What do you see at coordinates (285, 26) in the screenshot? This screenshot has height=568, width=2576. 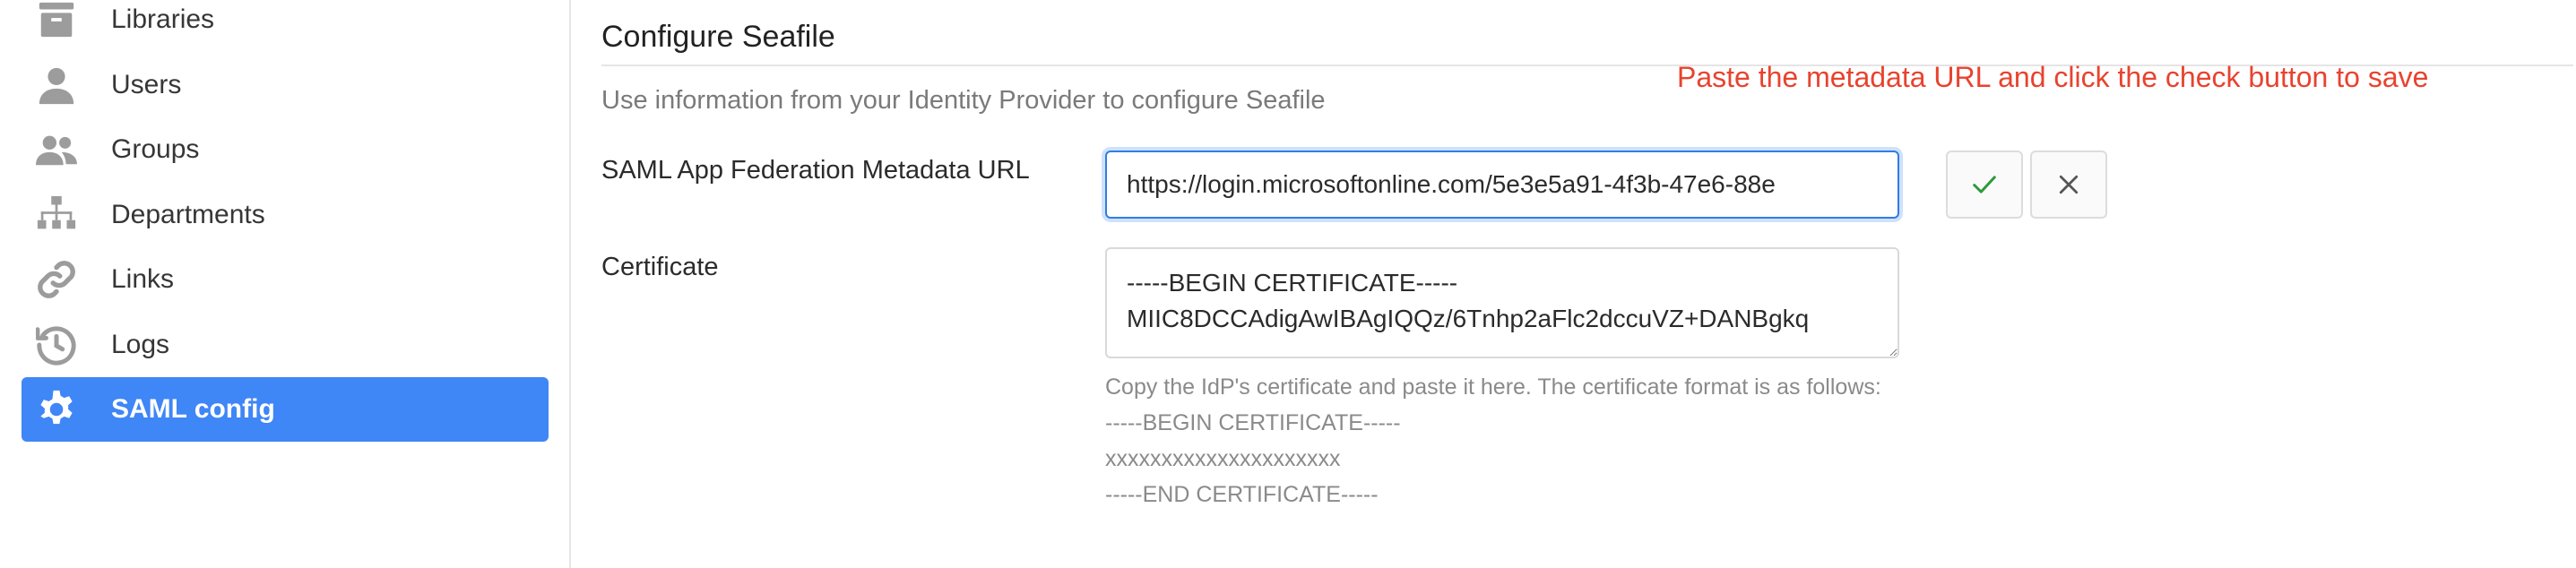 I see `sidebar-item-libraries: Libraries` at bounding box center [285, 26].